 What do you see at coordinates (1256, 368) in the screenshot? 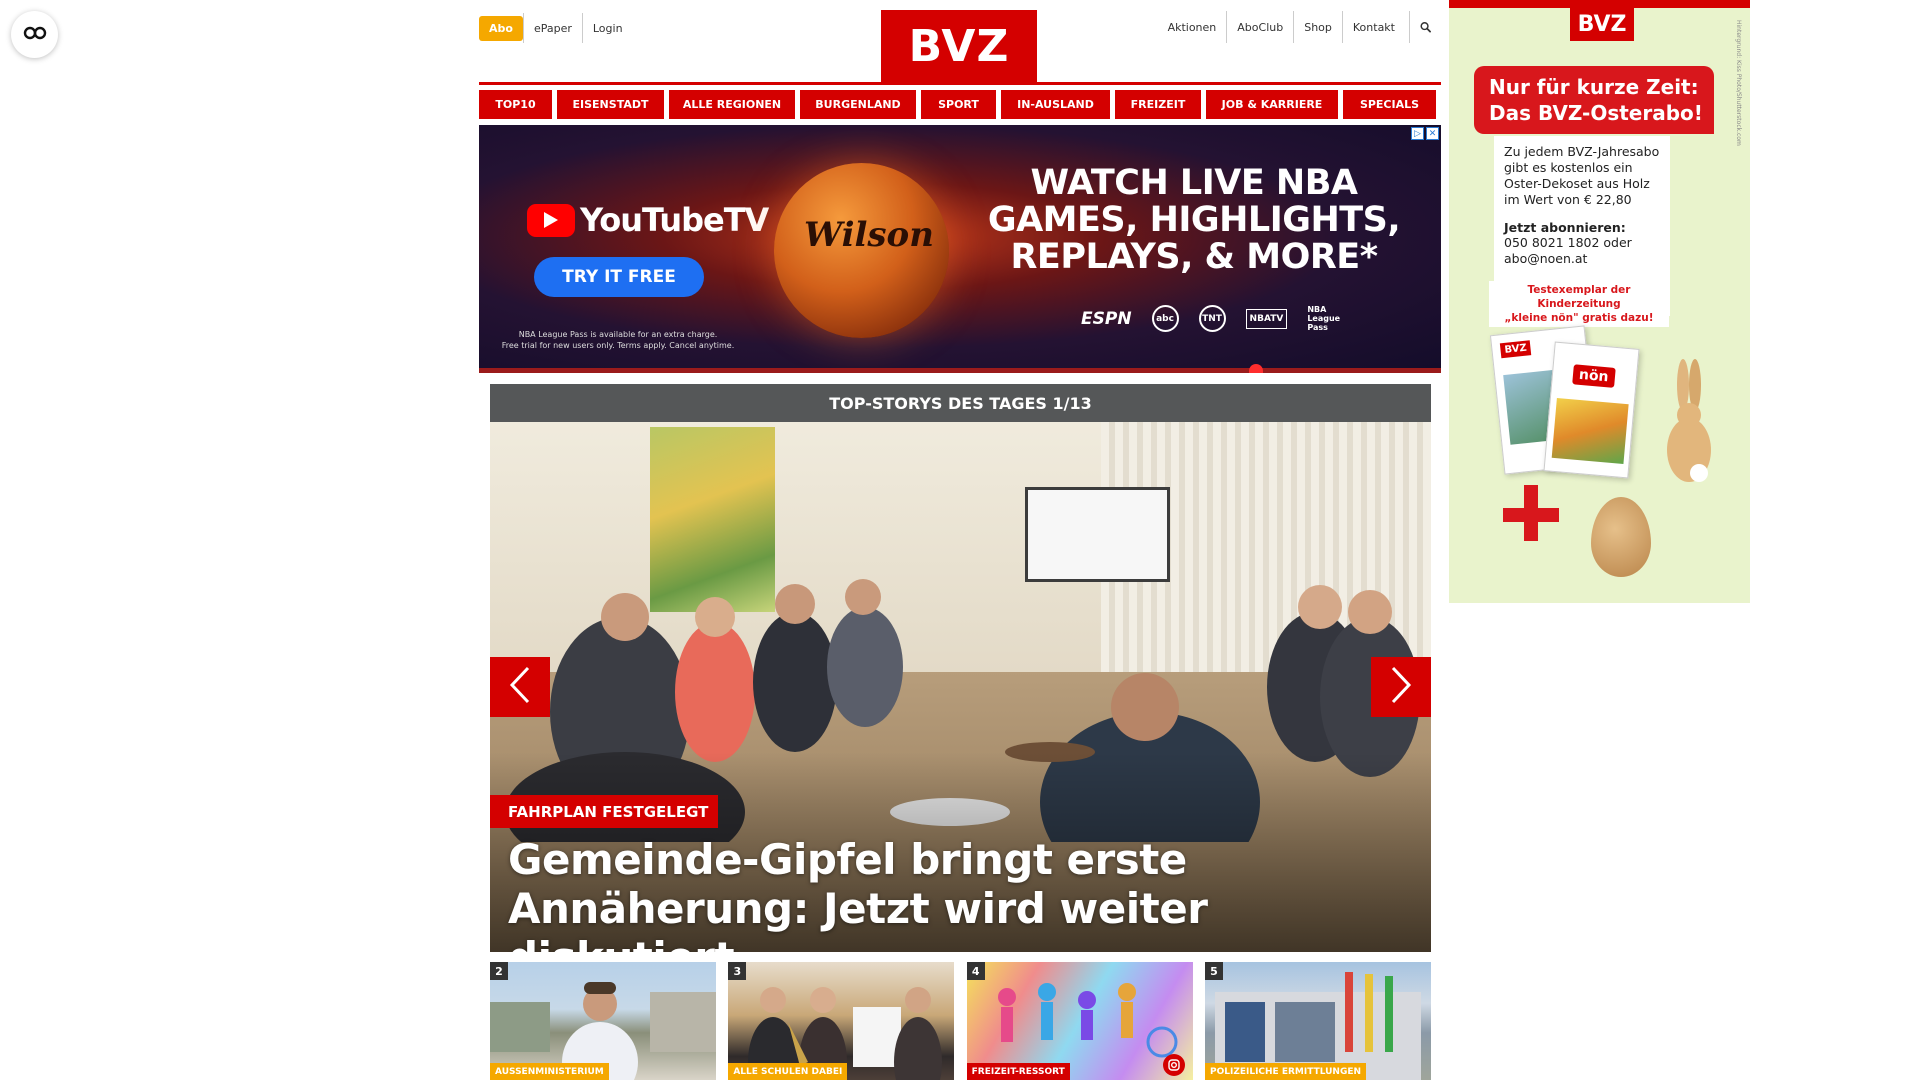
I see `ad-progress-marker` at bounding box center [1256, 368].